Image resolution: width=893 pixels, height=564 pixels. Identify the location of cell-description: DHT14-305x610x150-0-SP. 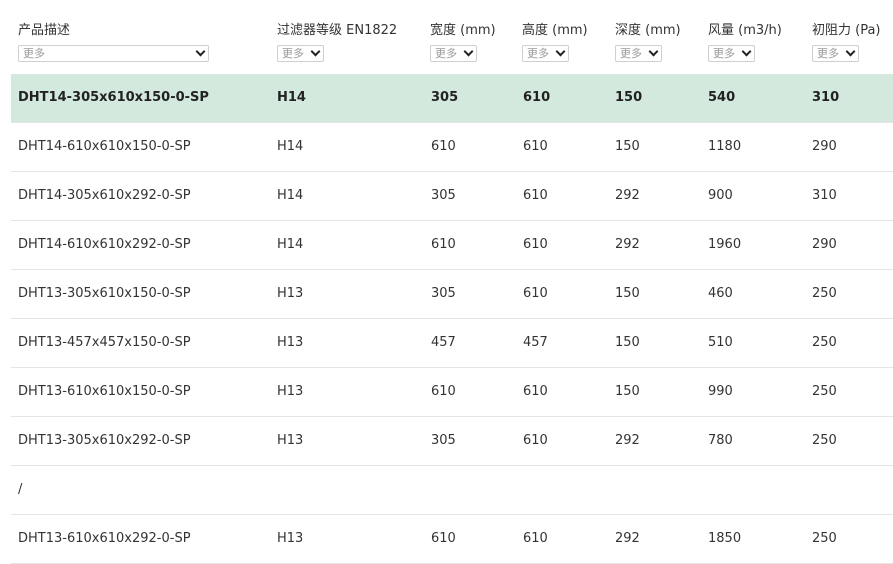
(113, 97).